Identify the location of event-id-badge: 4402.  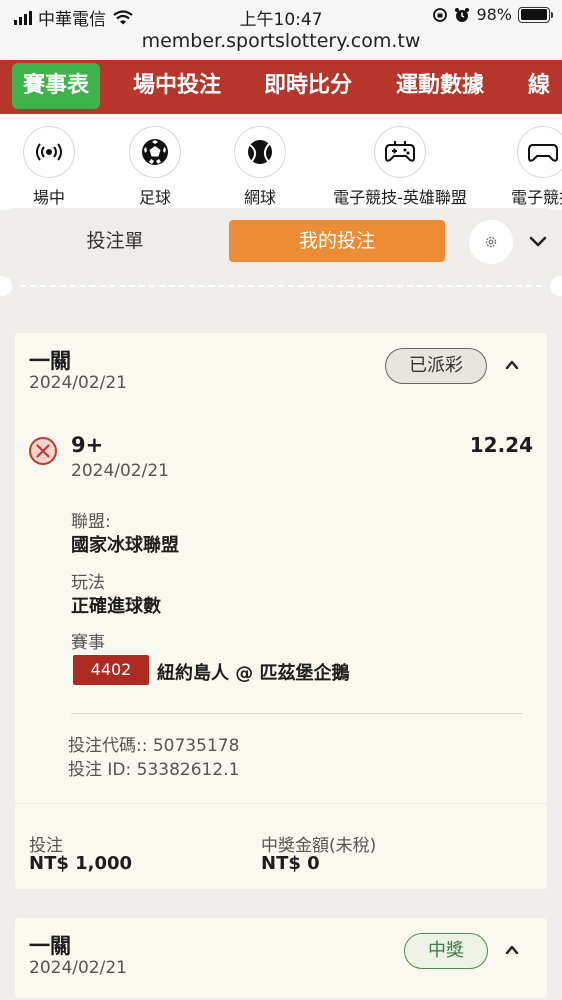
(111, 670).